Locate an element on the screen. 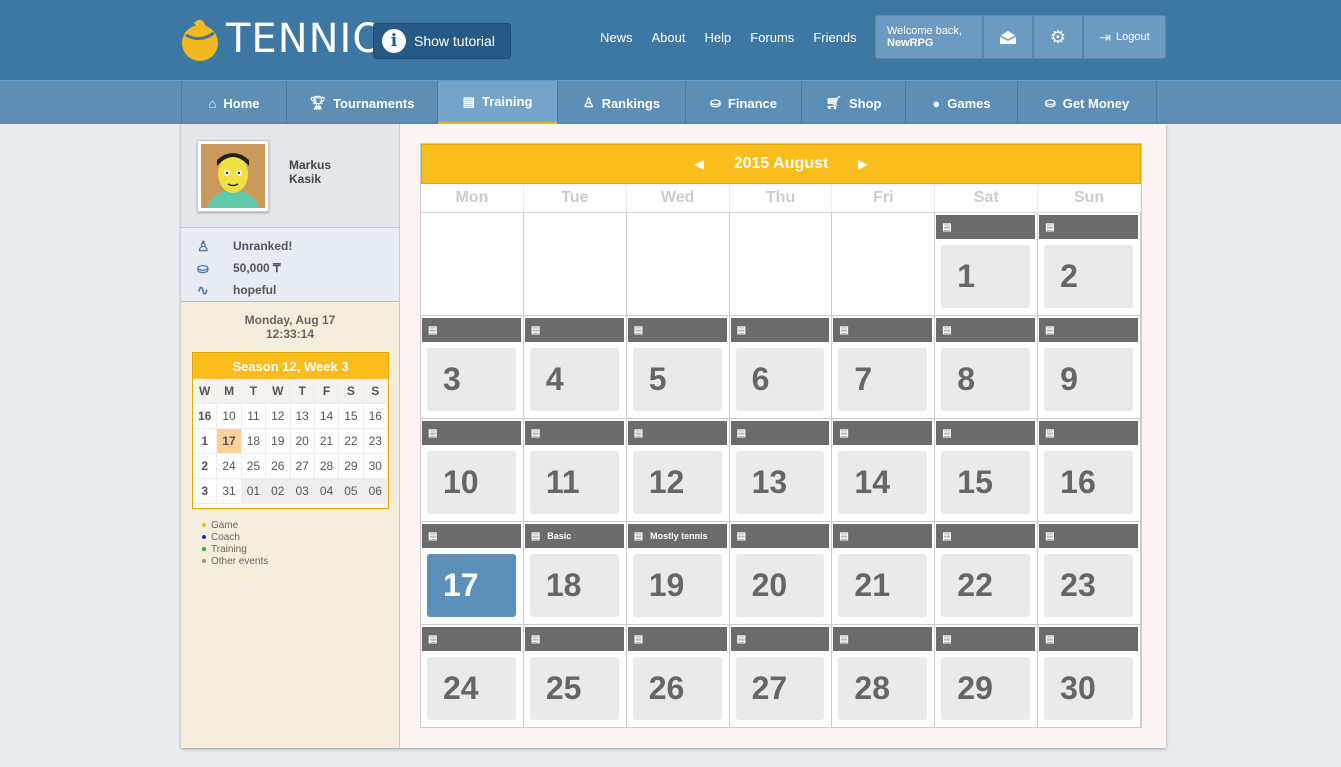  calendar-day-cell: ▤ 7 is located at coordinates (884, 367).